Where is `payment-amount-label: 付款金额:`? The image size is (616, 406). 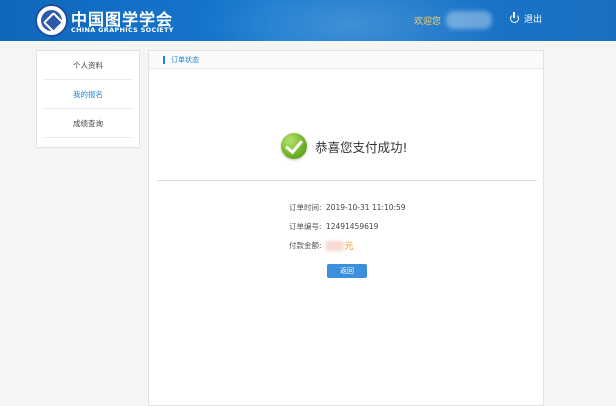 payment-amount-label: 付款金额: is located at coordinates (305, 245).